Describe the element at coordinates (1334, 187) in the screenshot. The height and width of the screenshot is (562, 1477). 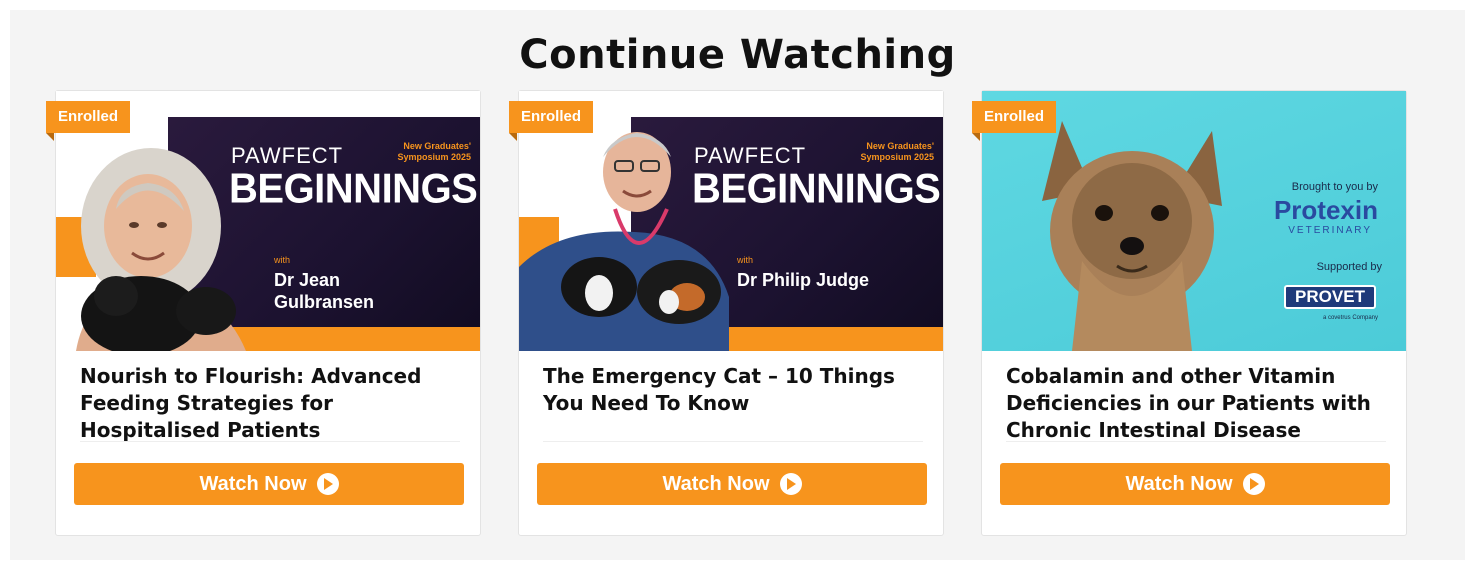
I see `sponsor-caption: Brought to you by` at that location.